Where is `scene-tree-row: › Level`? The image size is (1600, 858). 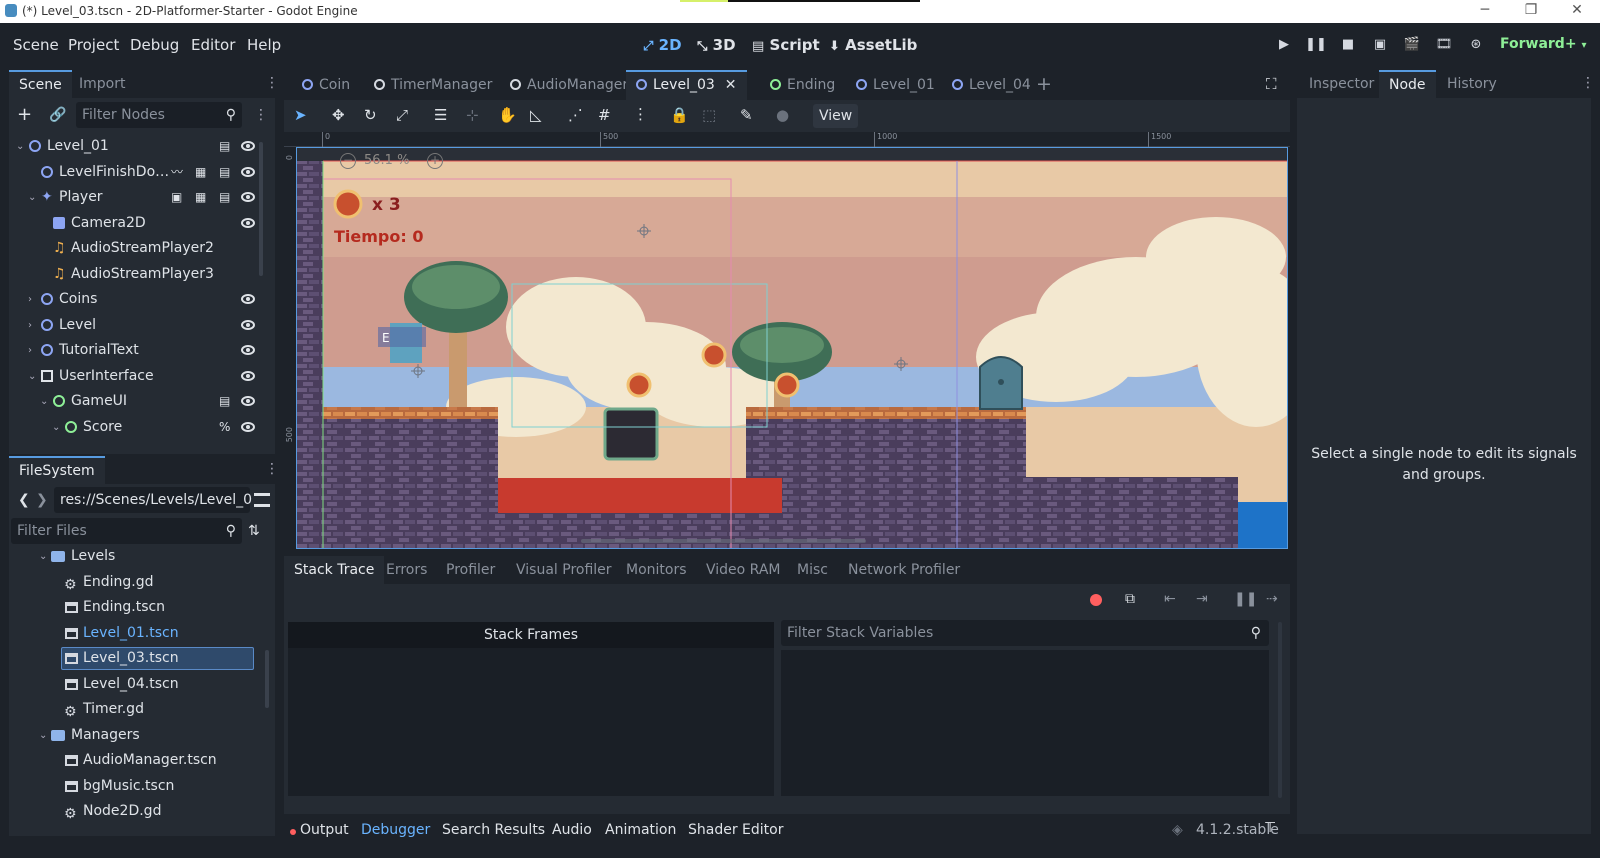 scene-tree-row: › Level is located at coordinates (134, 325).